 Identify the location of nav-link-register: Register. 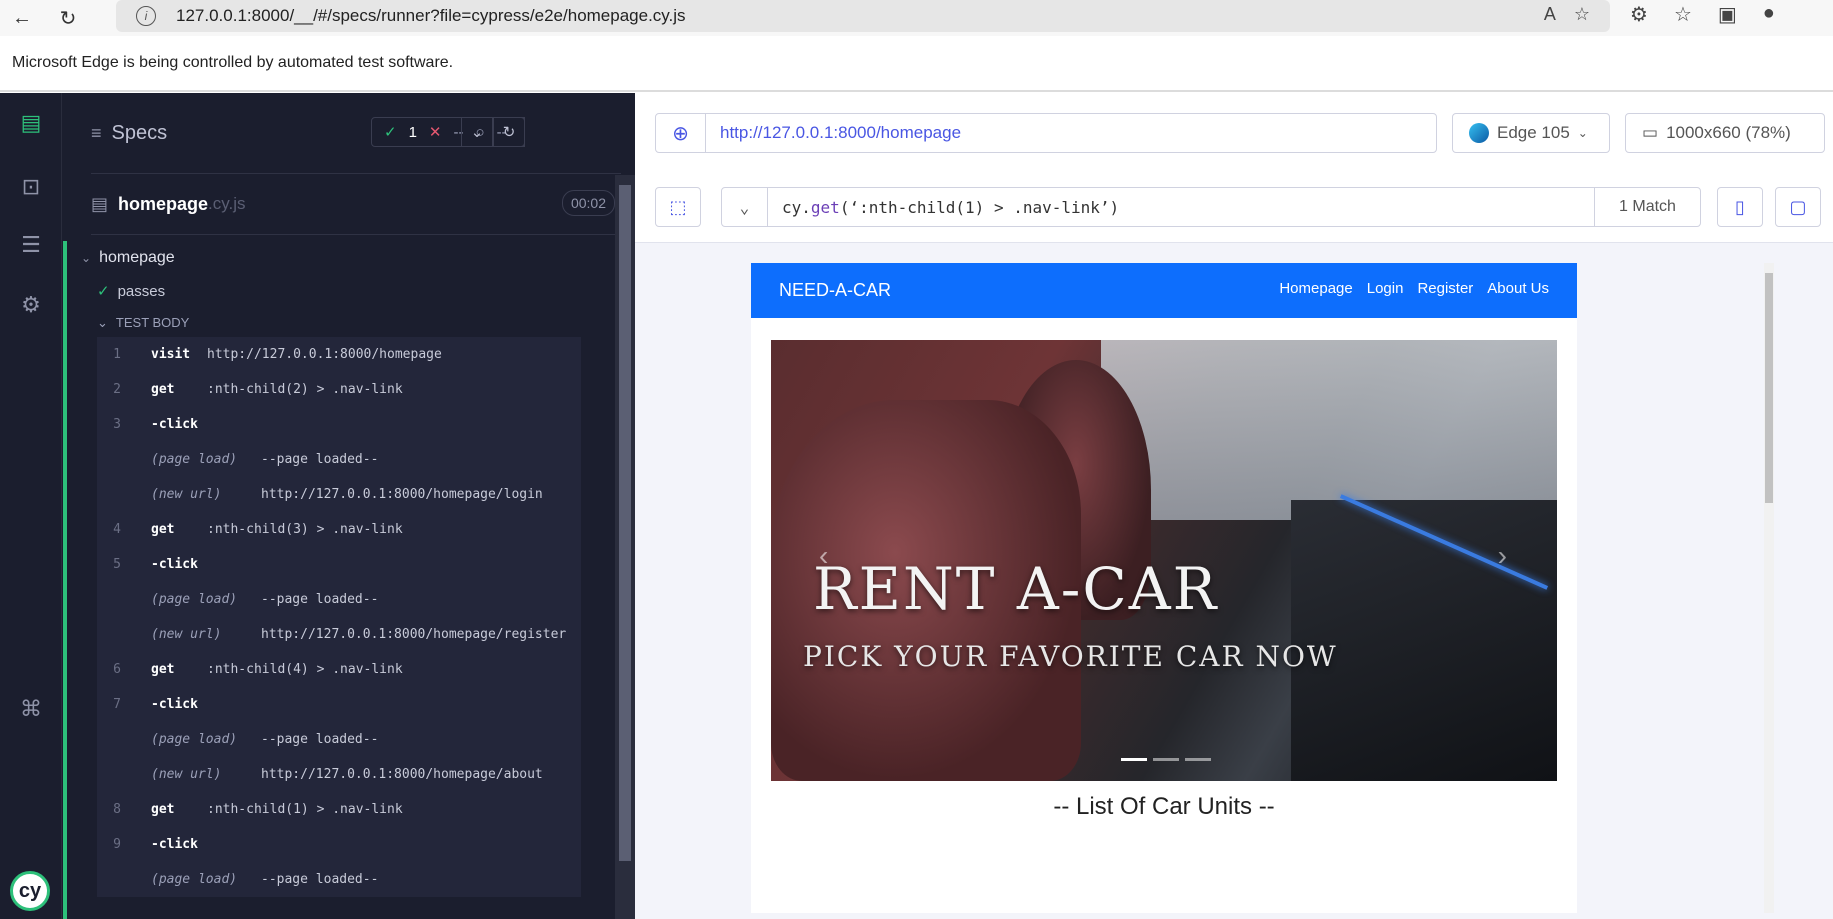
(1445, 288).